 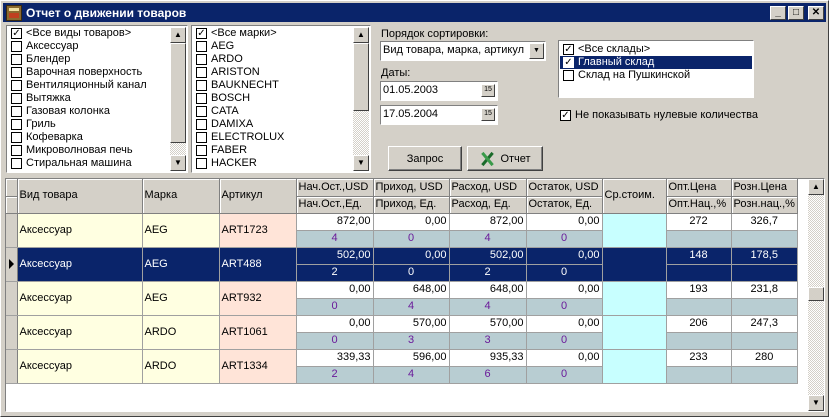 I want to click on cell-prih_usd: 596,00, so click(x=411, y=358).